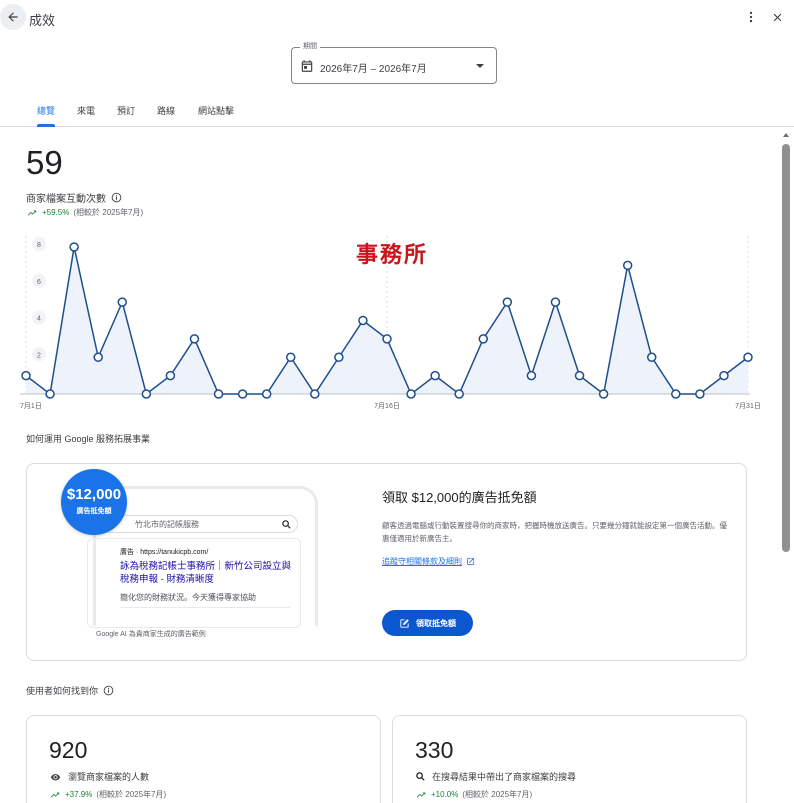 This screenshot has width=794, height=803. I want to click on x-tick-label: 7月16日, so click(387, 406).